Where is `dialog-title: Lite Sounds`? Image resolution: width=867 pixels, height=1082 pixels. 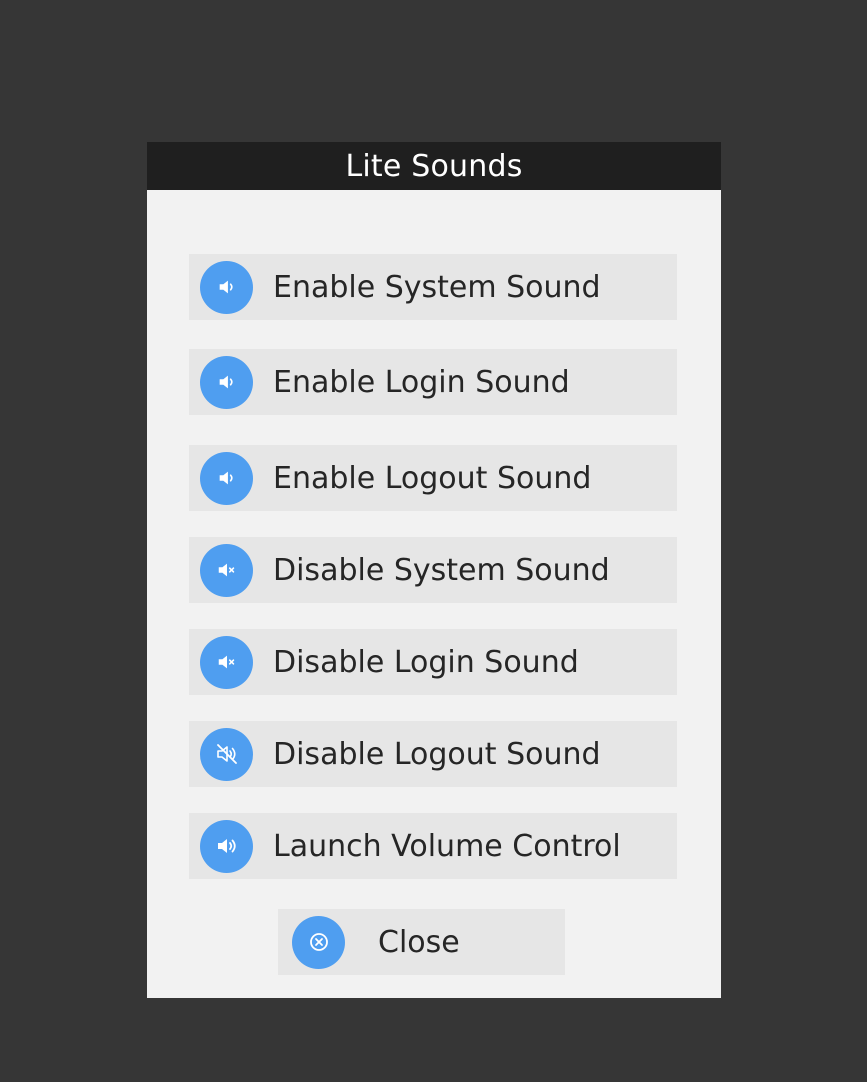
dialog-title: Lite Sounds is located at coordinates (434, 166).